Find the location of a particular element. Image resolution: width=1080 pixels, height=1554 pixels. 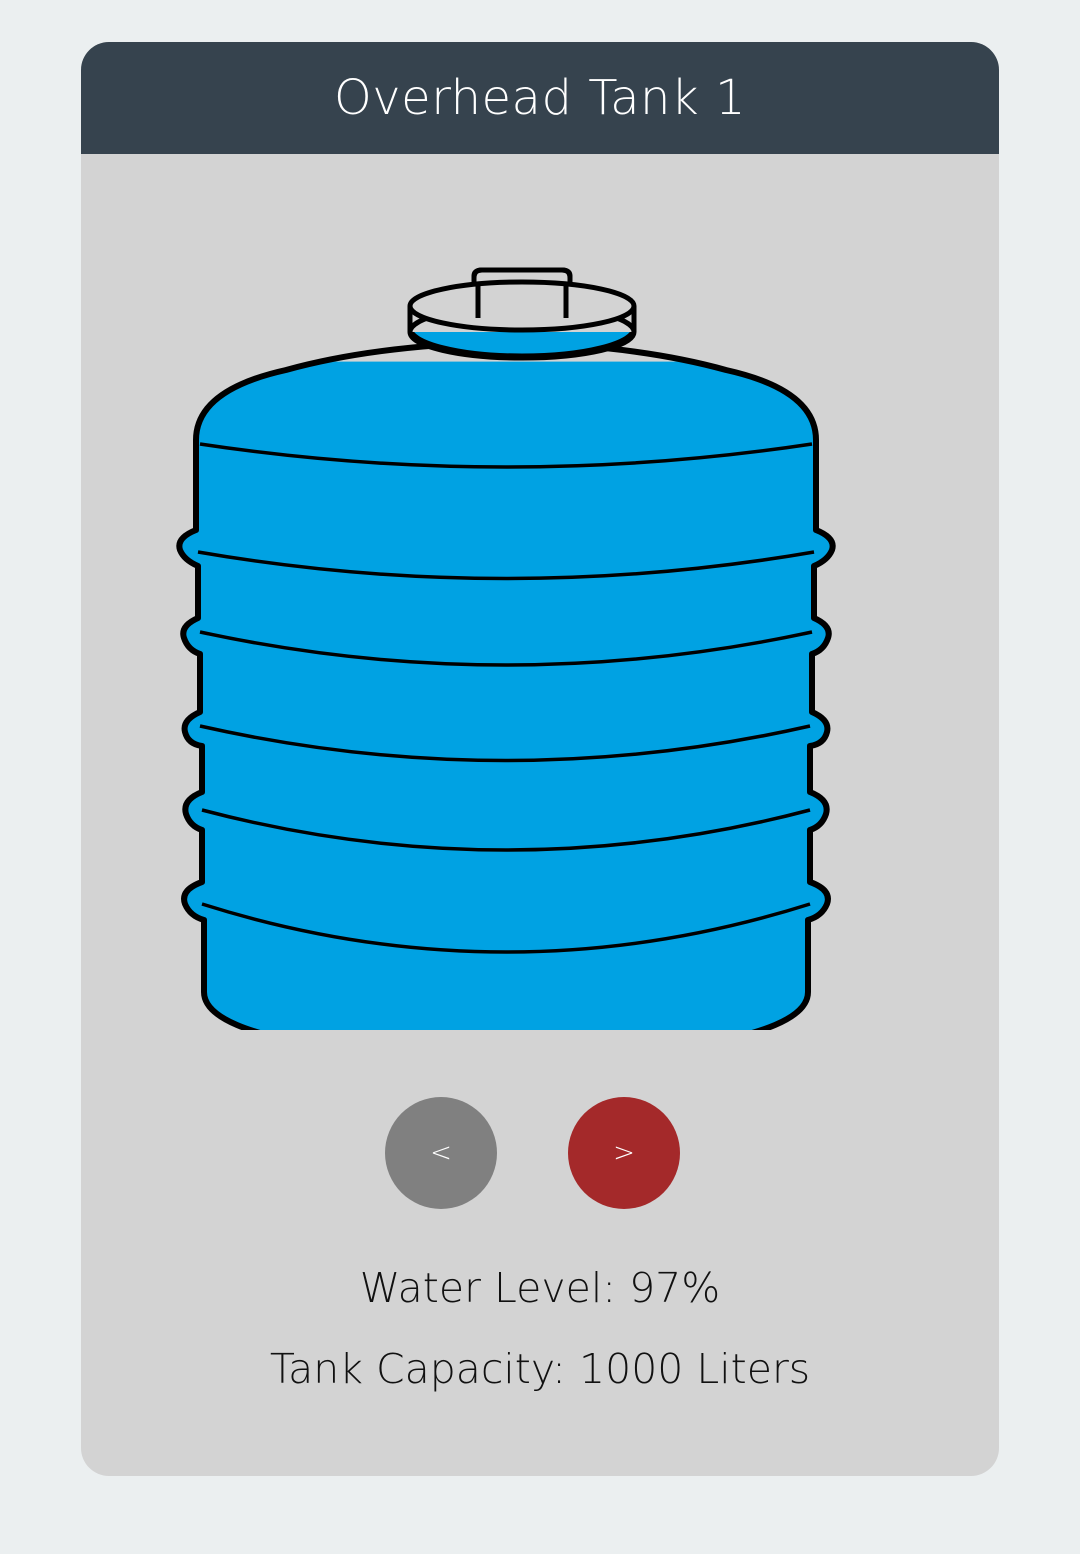

tank-navigation: < > is located at coordinates (540, 1153).